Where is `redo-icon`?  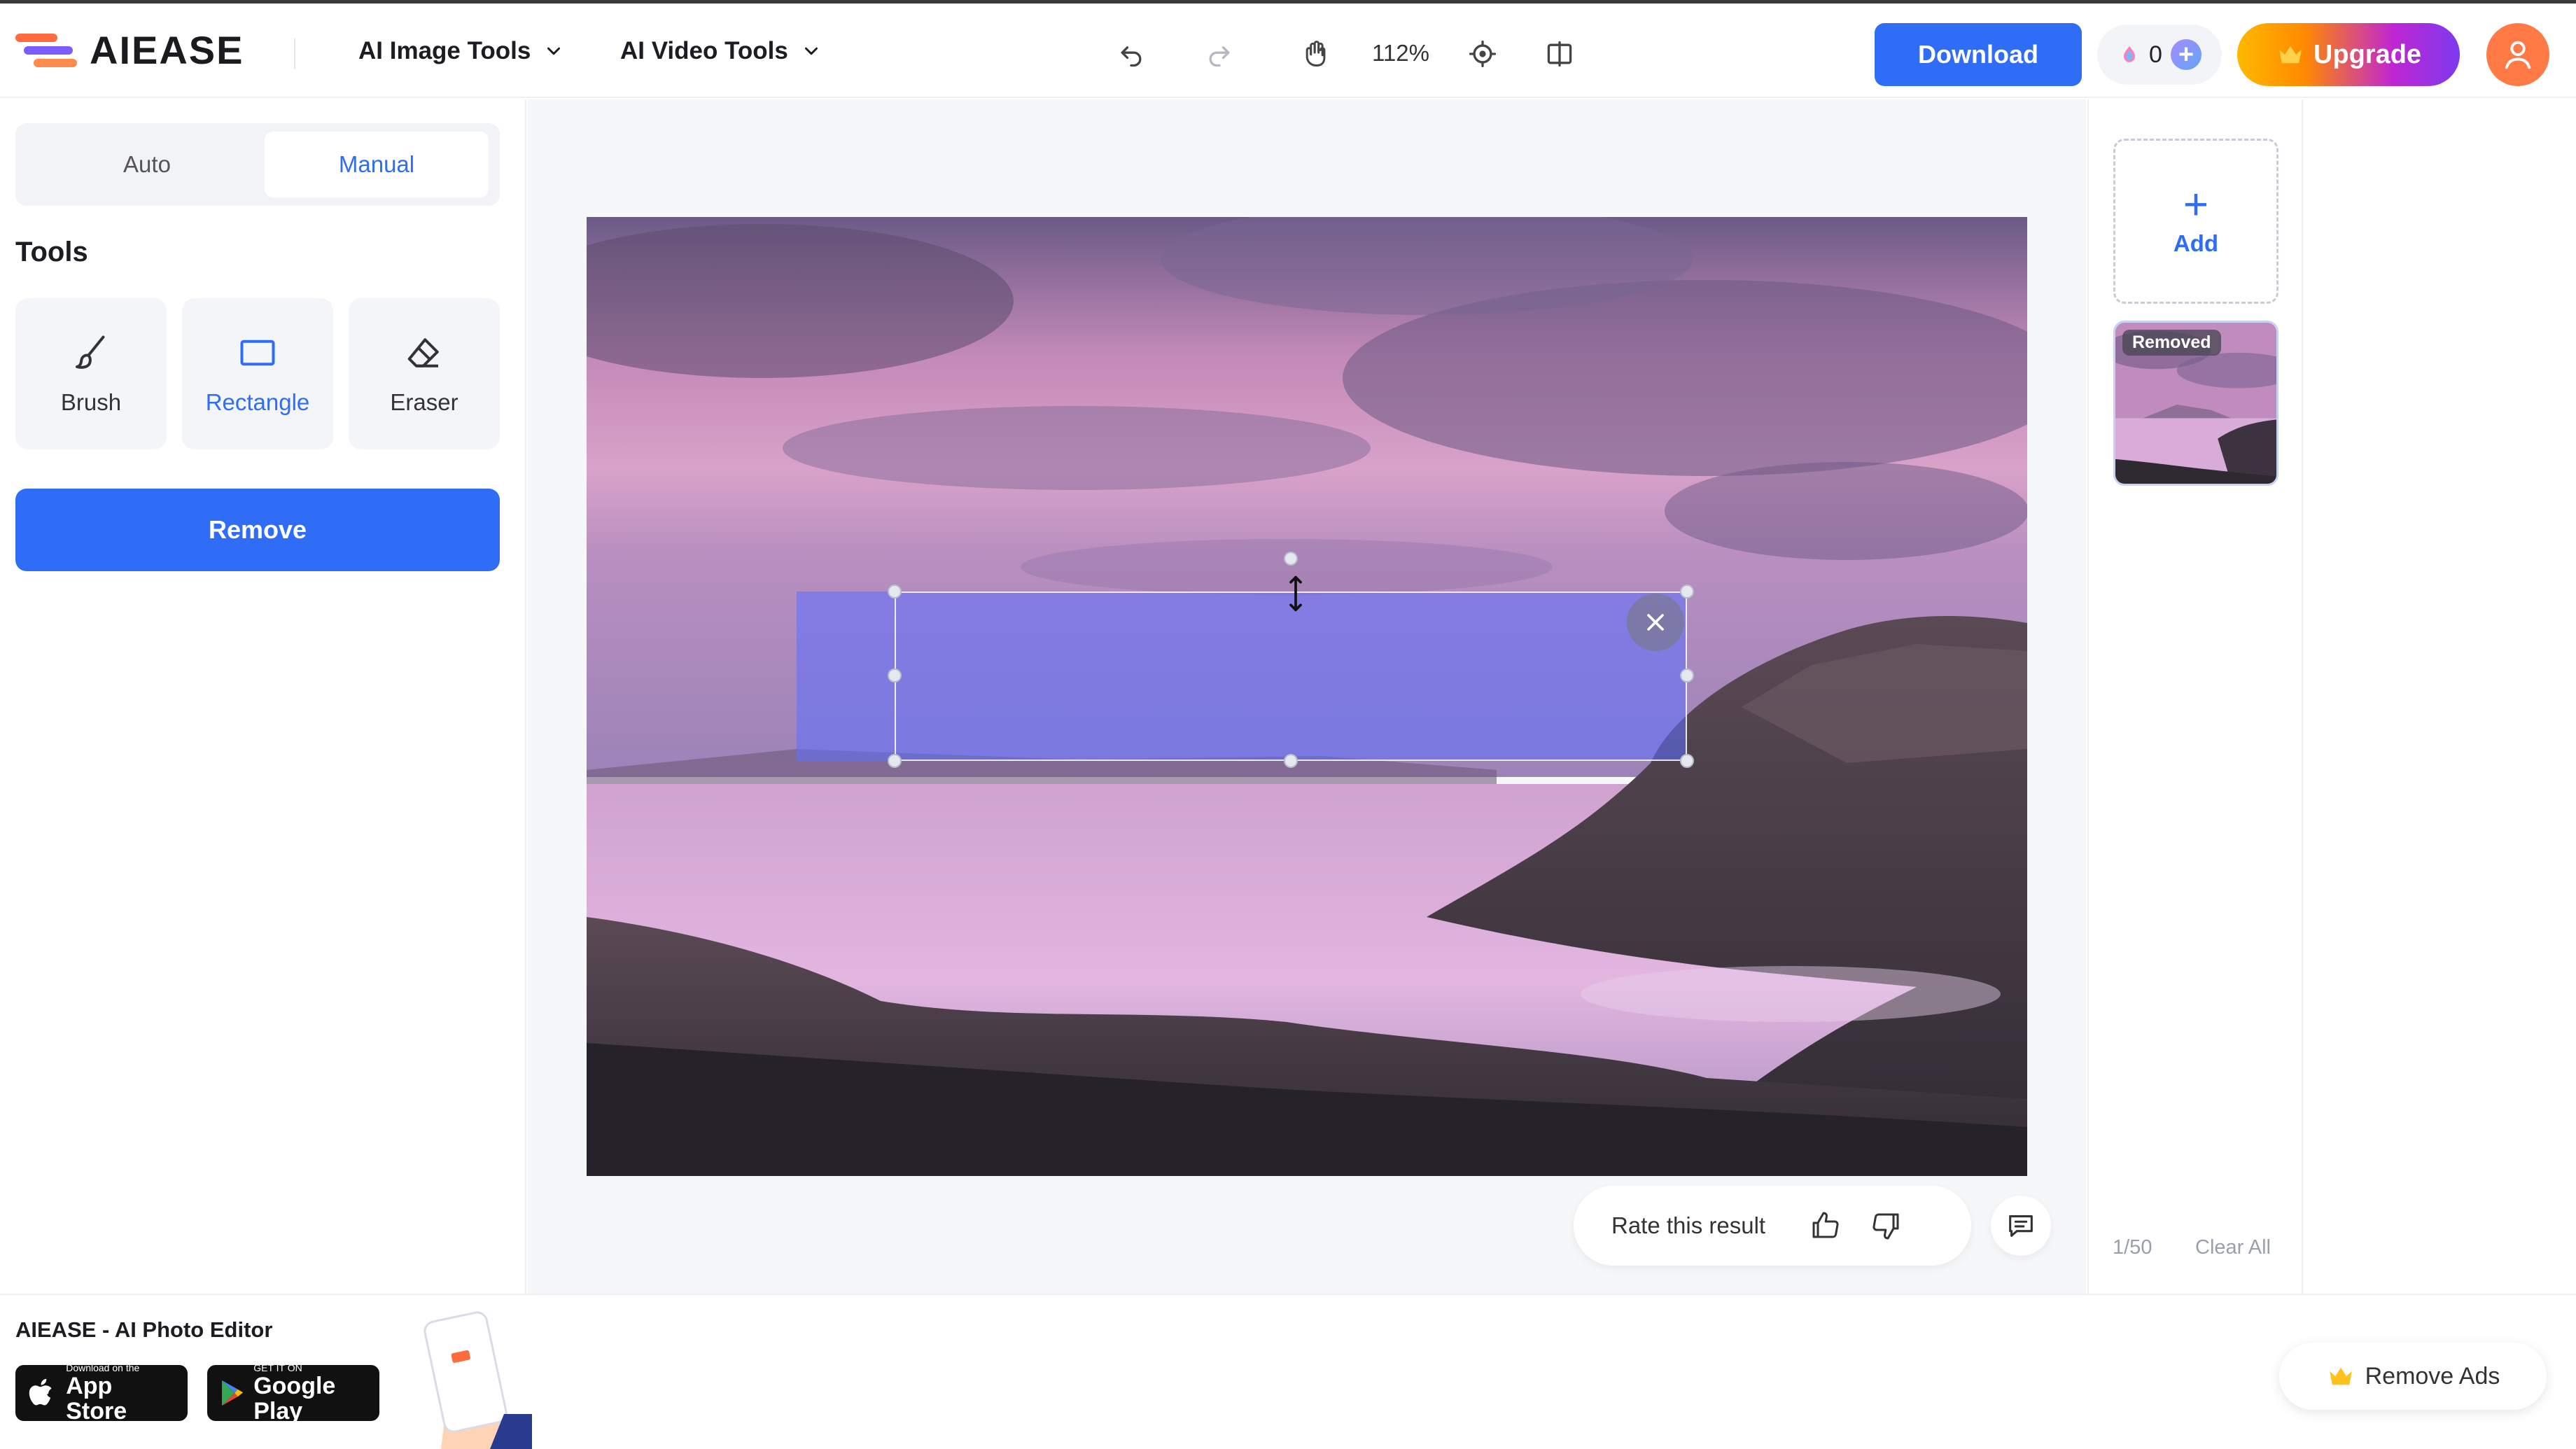
redo-icon is located at coordinates (1219, 56).